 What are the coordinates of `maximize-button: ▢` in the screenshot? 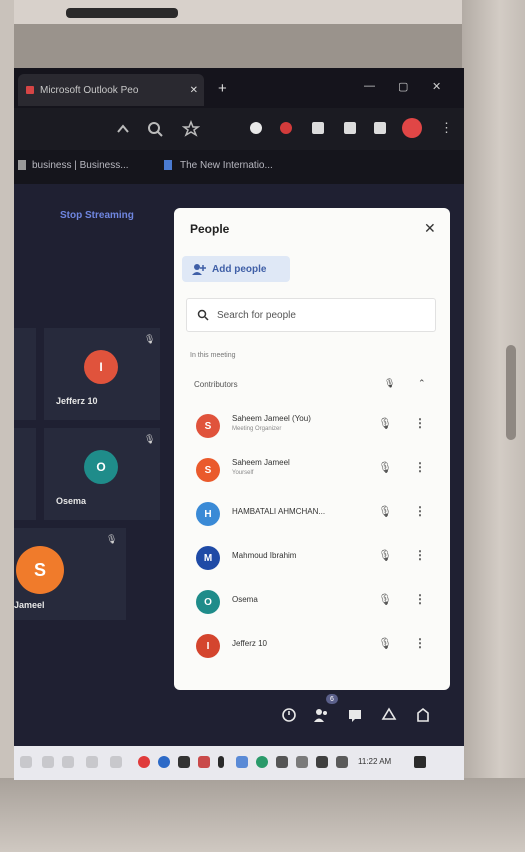 It's located at (403, 86).